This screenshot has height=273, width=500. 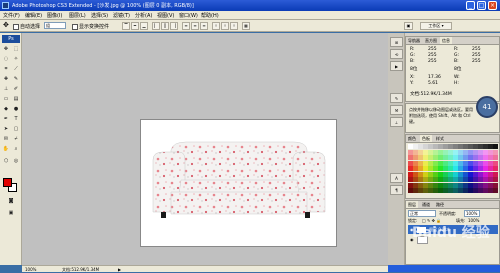 I want to click on info-b-label-right: B:, so click(x=456, y=61).